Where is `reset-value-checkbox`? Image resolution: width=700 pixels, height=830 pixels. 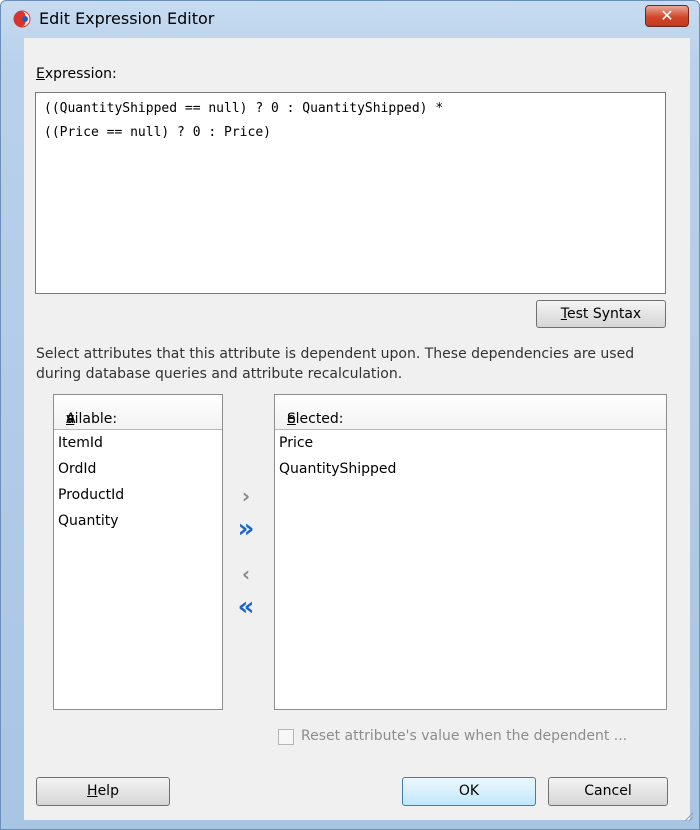
reset-value-checkbox is located at coordinates (286, 737).